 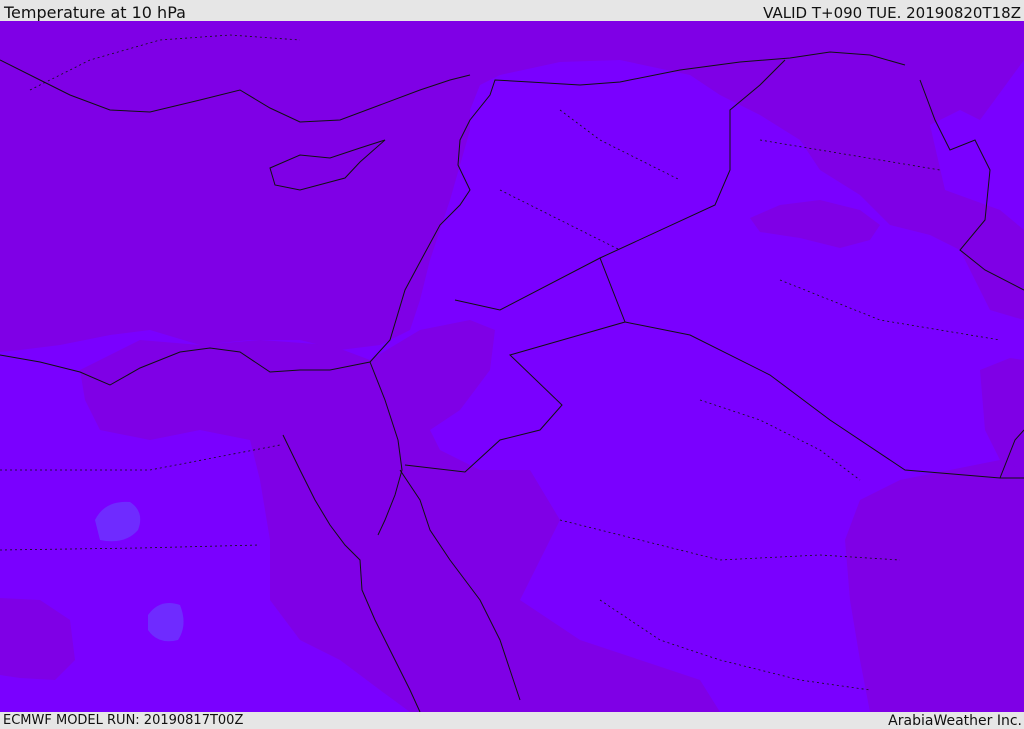 I want to click on model-run-label: ECMWF MODEL RUN: 20190817T00Z, so click(x=123, y=720).